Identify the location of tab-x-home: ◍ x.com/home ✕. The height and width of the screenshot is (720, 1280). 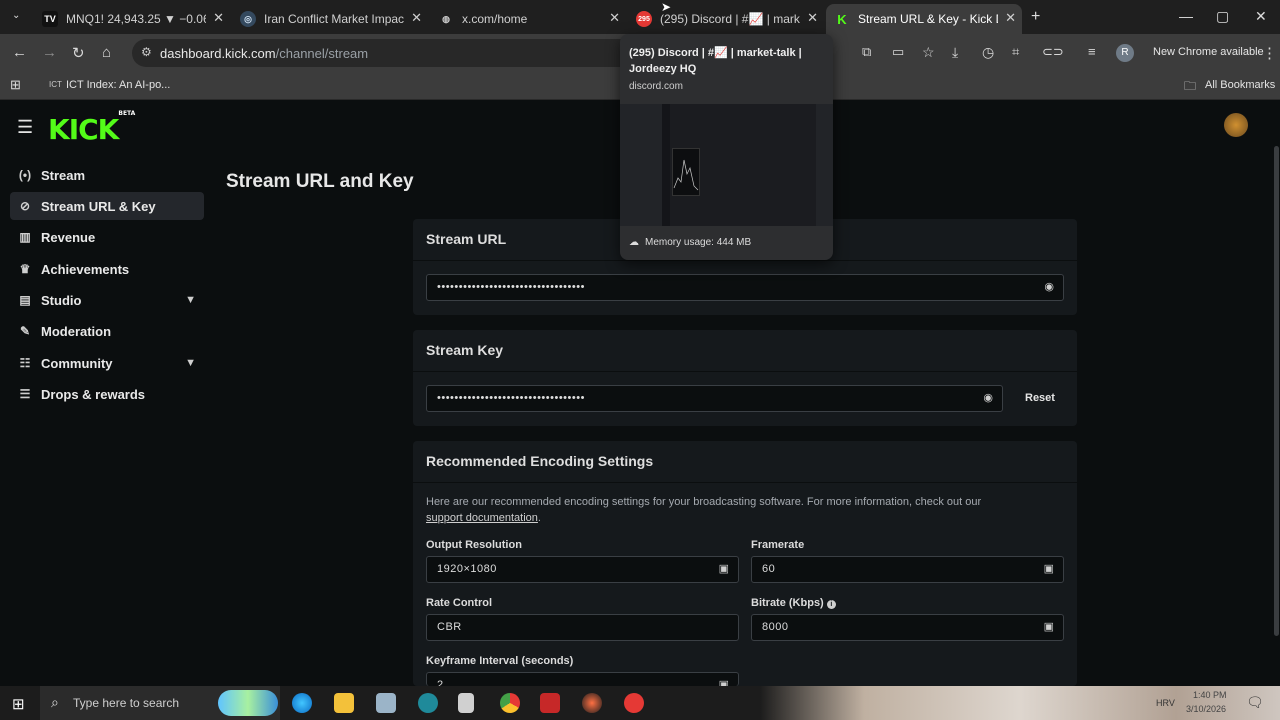
(528, 19).